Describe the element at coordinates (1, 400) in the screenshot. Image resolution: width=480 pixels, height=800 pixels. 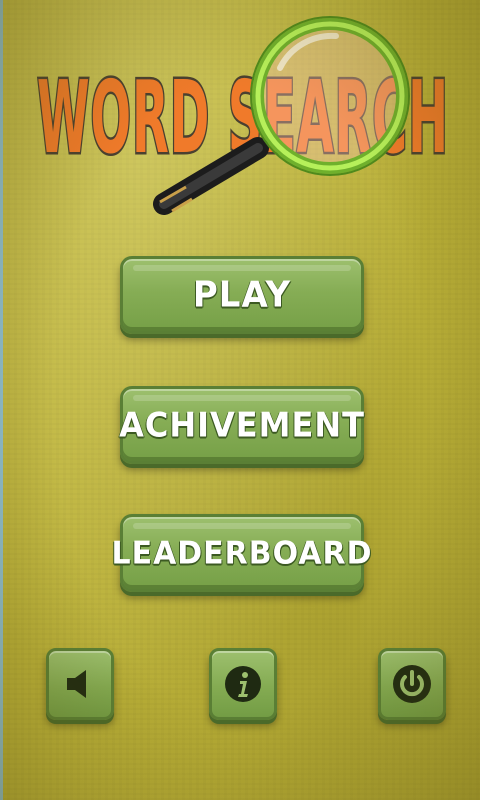
I see `screen-edge` at that location.